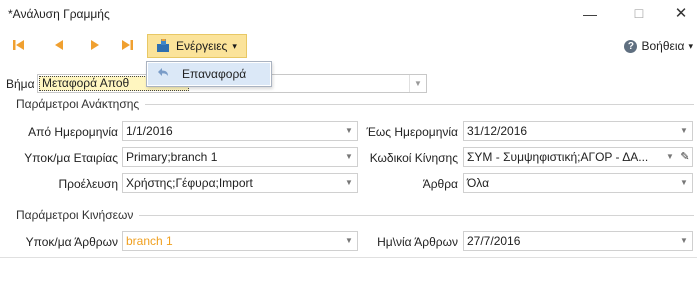  I want to click on menu-item-restore: Επαναφορά, so click(209, 74).